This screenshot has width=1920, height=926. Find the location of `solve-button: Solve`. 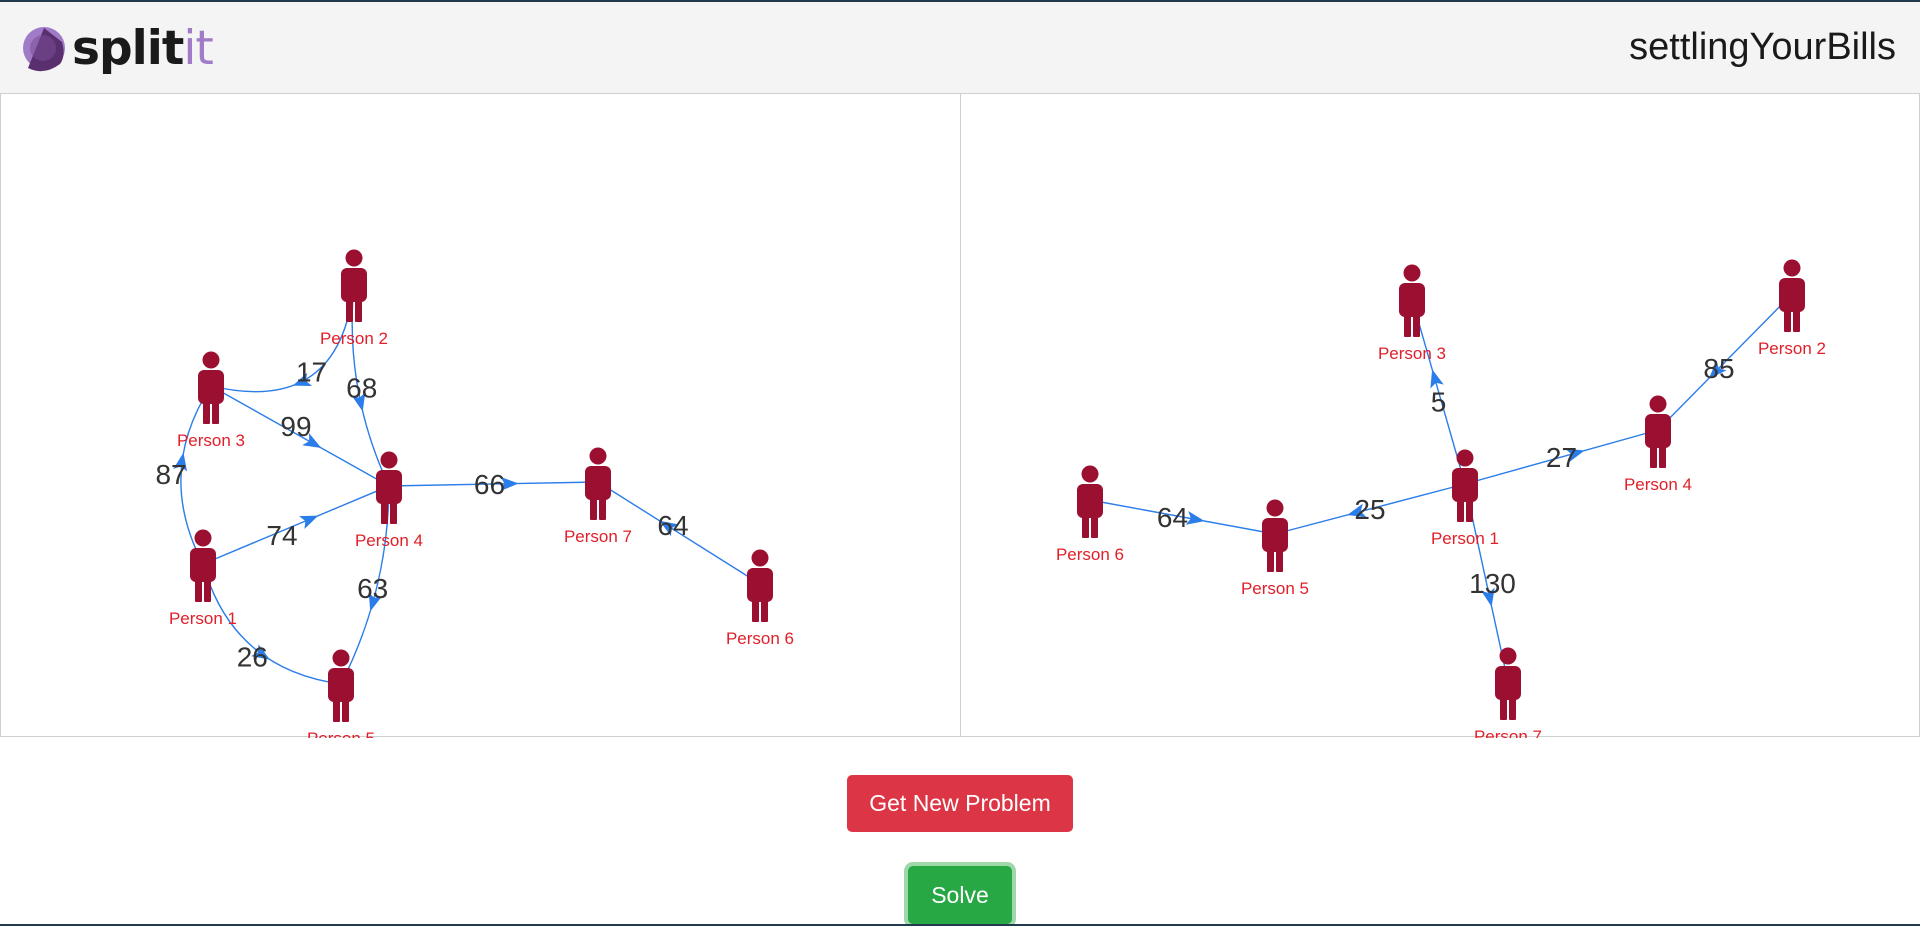

solve-button: Solve is located at coordinates (960, 895).